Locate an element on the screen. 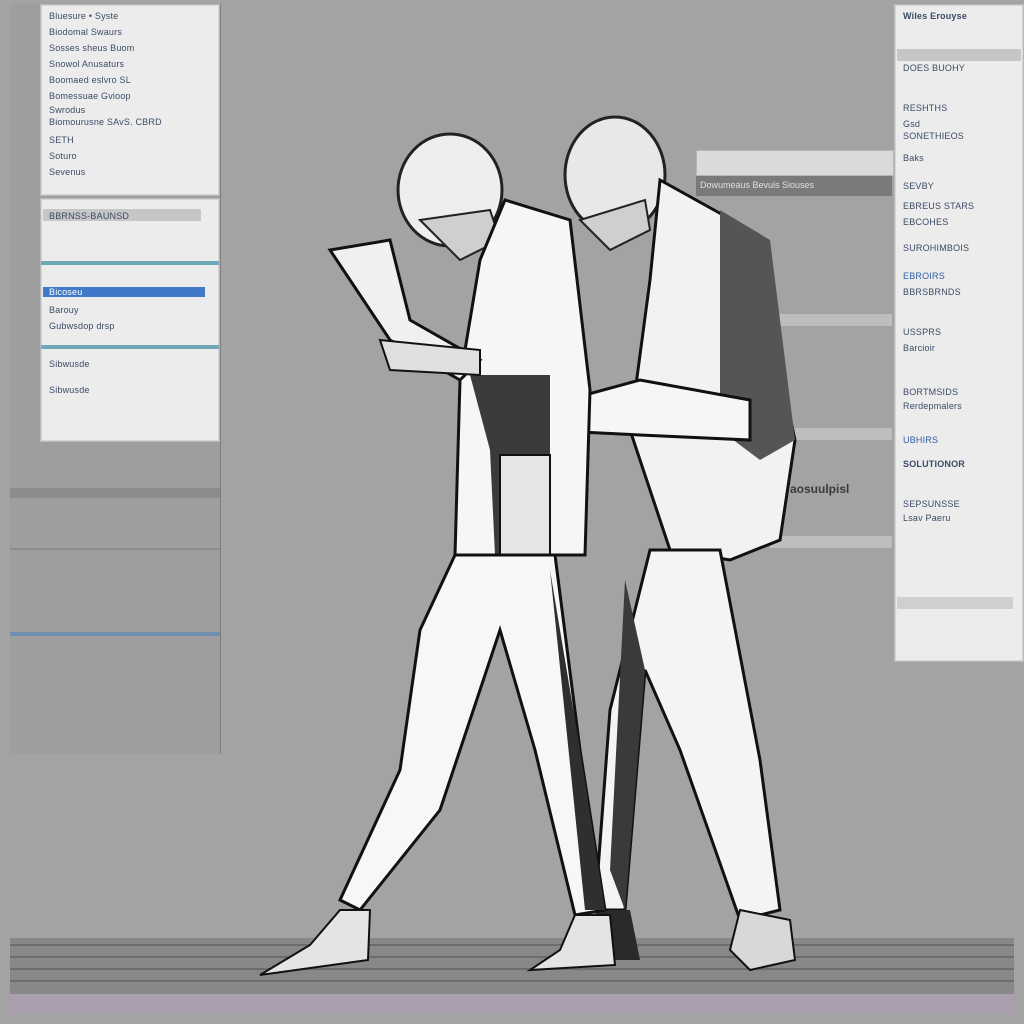  panel-header-bar is located at coordinates (959, 55).